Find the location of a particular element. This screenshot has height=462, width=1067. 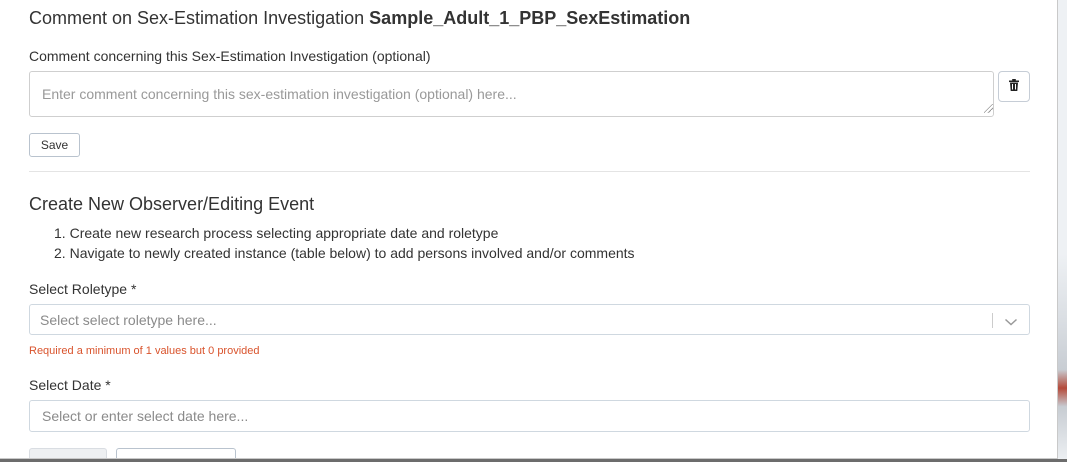

save-button: Save is located at coordinates (54, 145).